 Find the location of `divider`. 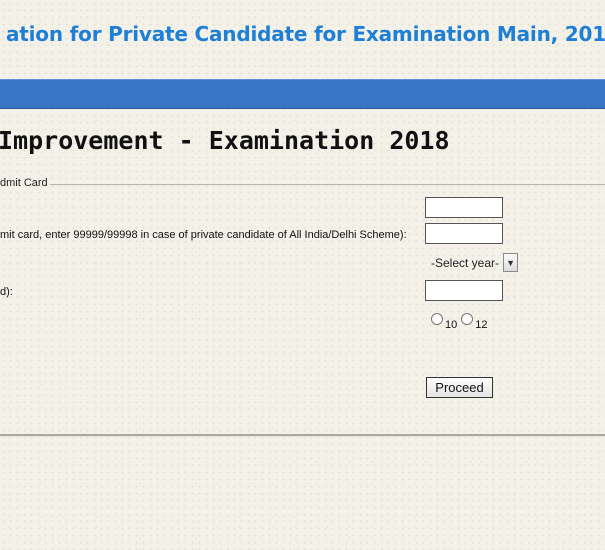

divider is located at coordinates (302, 435).